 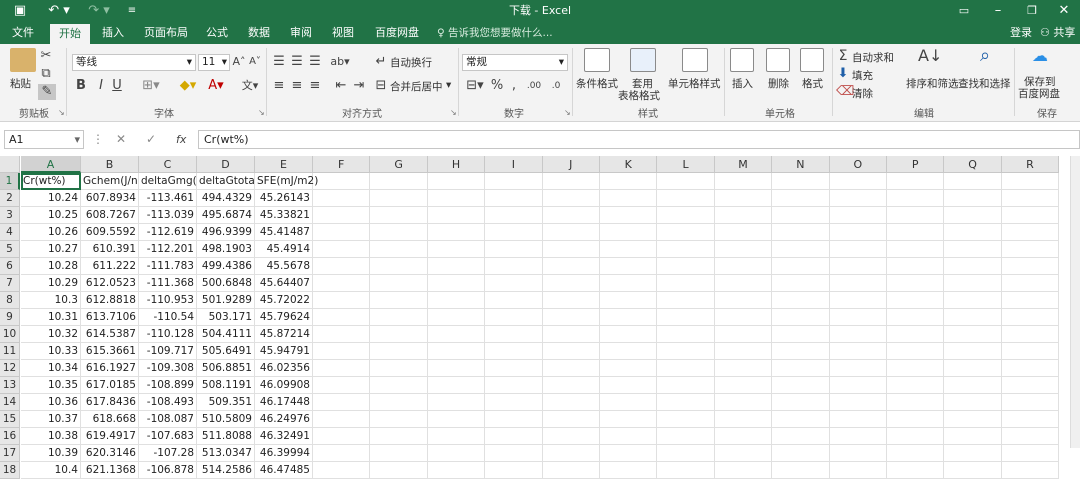 What do you see at coordinates (61, 112) in the screenshot?
I see `clipboard-launcher-icon: ↘` at bounding box center [61, 112].